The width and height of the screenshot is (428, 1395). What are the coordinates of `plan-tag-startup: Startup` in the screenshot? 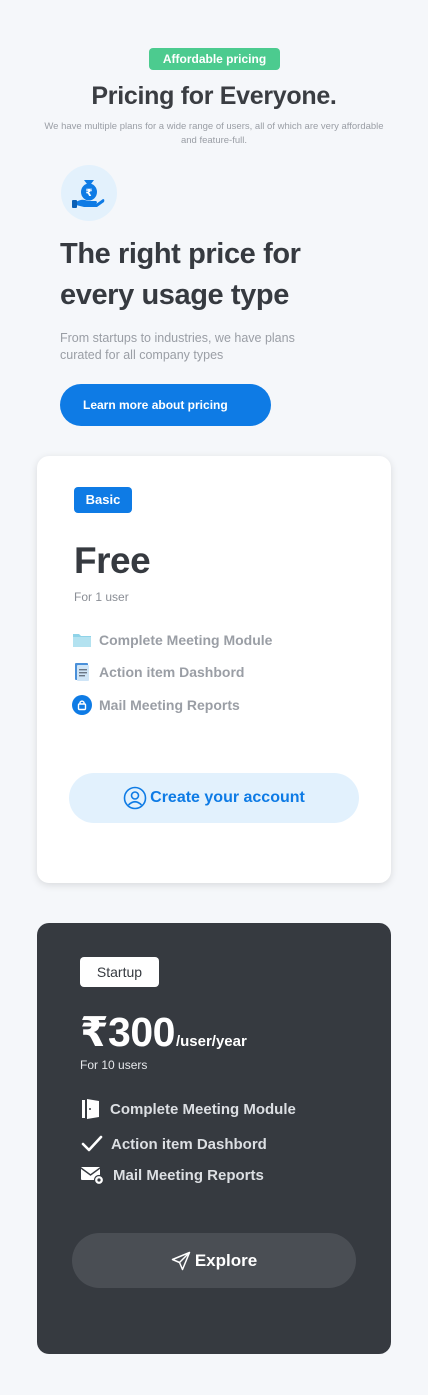 It's located at (119, 972).